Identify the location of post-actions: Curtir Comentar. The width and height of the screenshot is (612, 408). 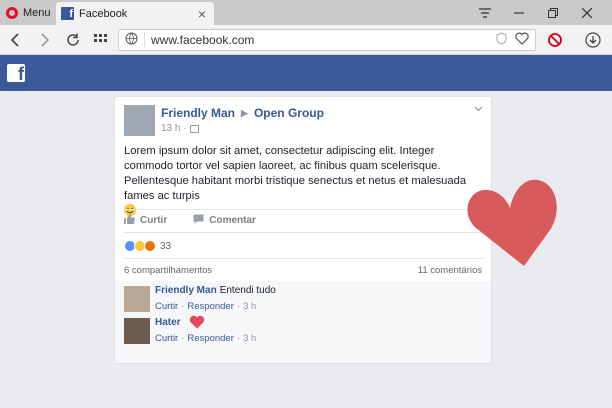
(203, 220).